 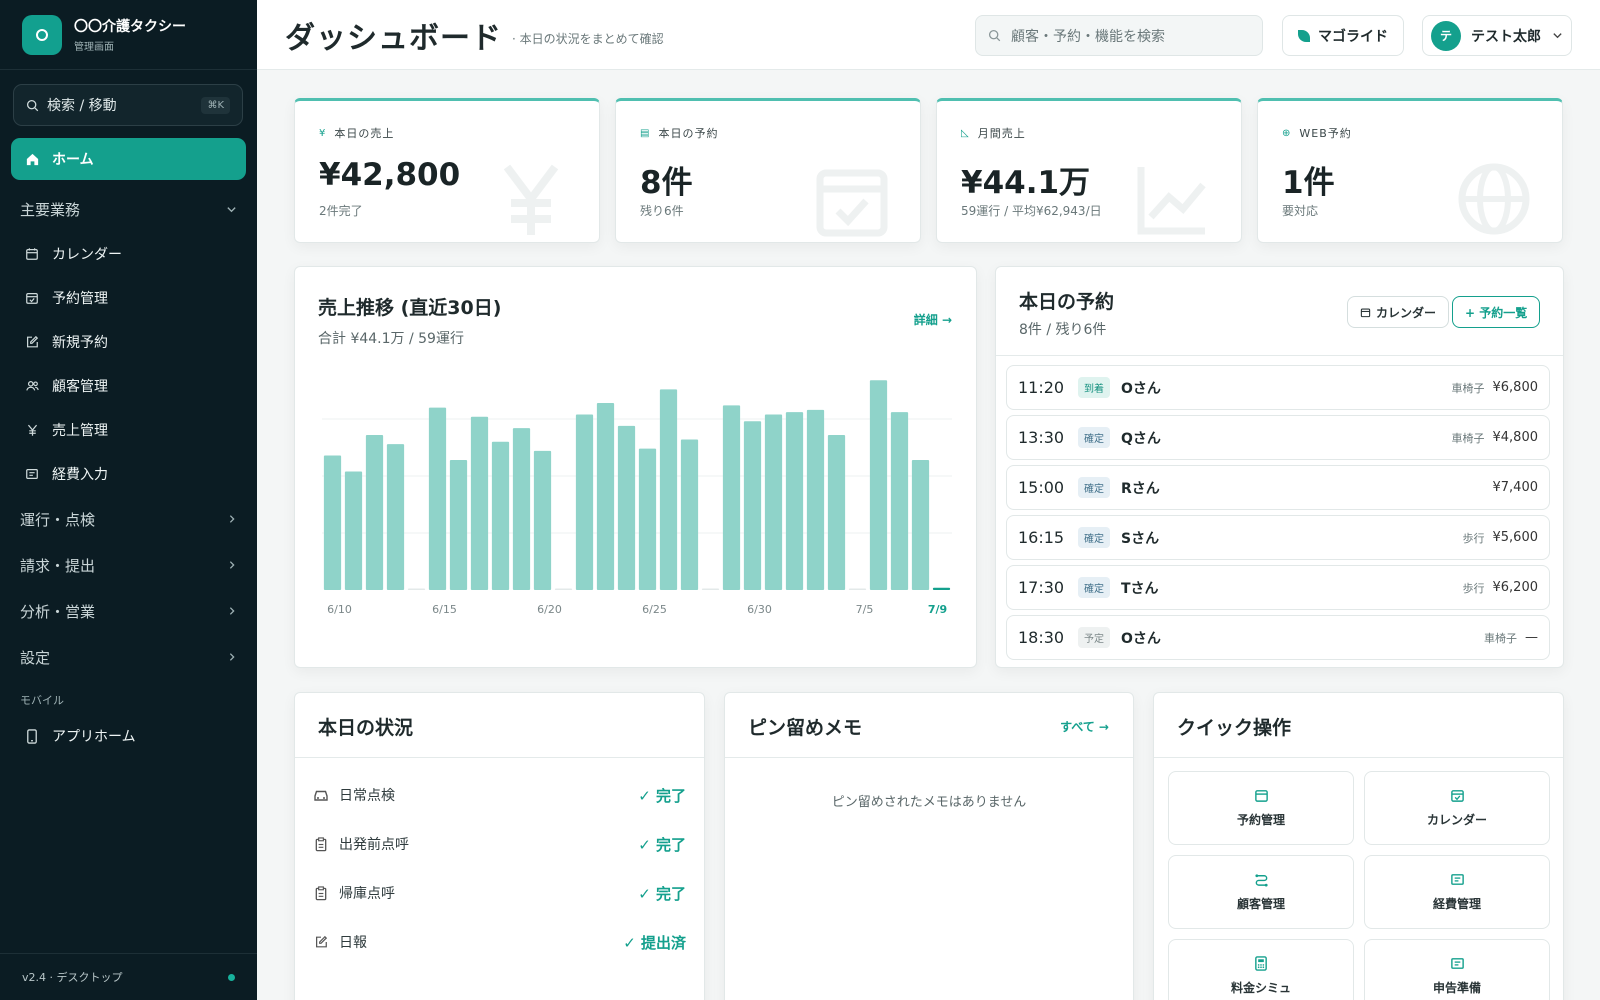 I want to click on status-dot-icon, so click(x=231, y=977).